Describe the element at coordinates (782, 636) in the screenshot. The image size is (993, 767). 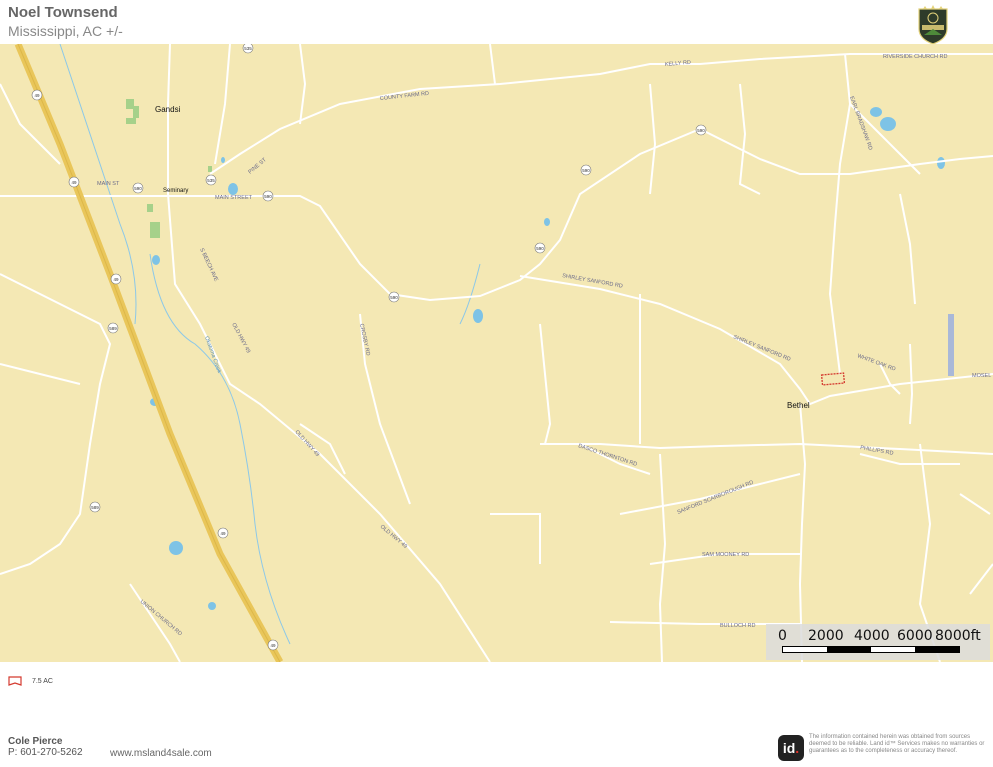
I see `scale-label: 0` at that location.